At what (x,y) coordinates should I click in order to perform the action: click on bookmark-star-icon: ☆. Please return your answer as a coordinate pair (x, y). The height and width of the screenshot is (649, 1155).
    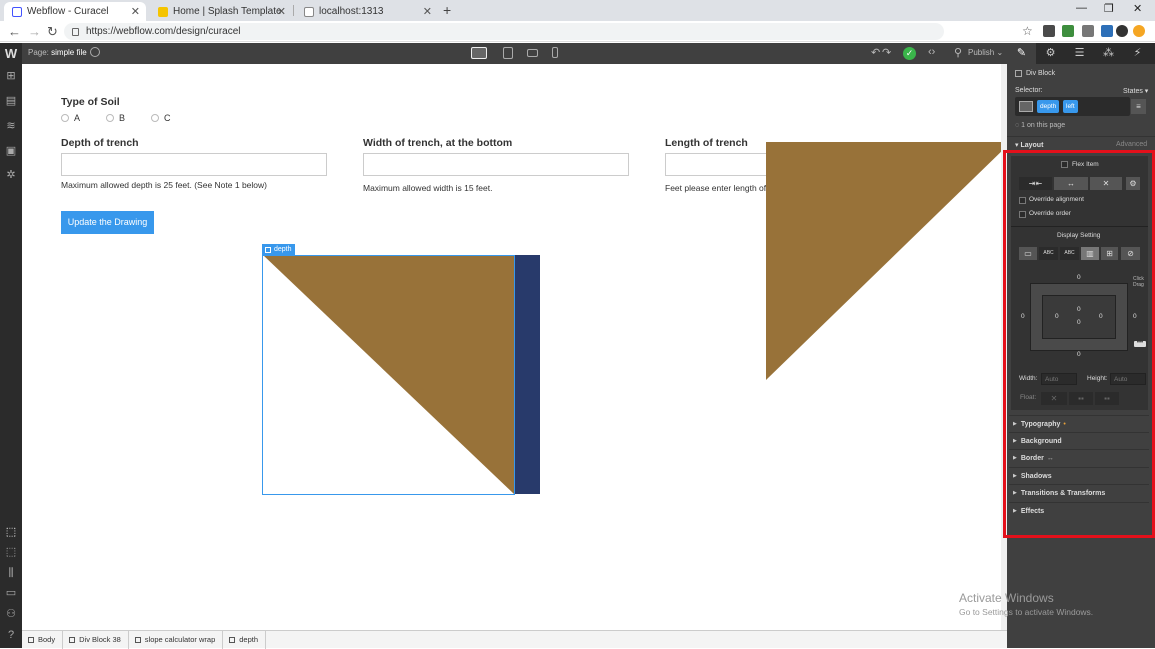
    Looking at the image, I should click on (1027, 31).